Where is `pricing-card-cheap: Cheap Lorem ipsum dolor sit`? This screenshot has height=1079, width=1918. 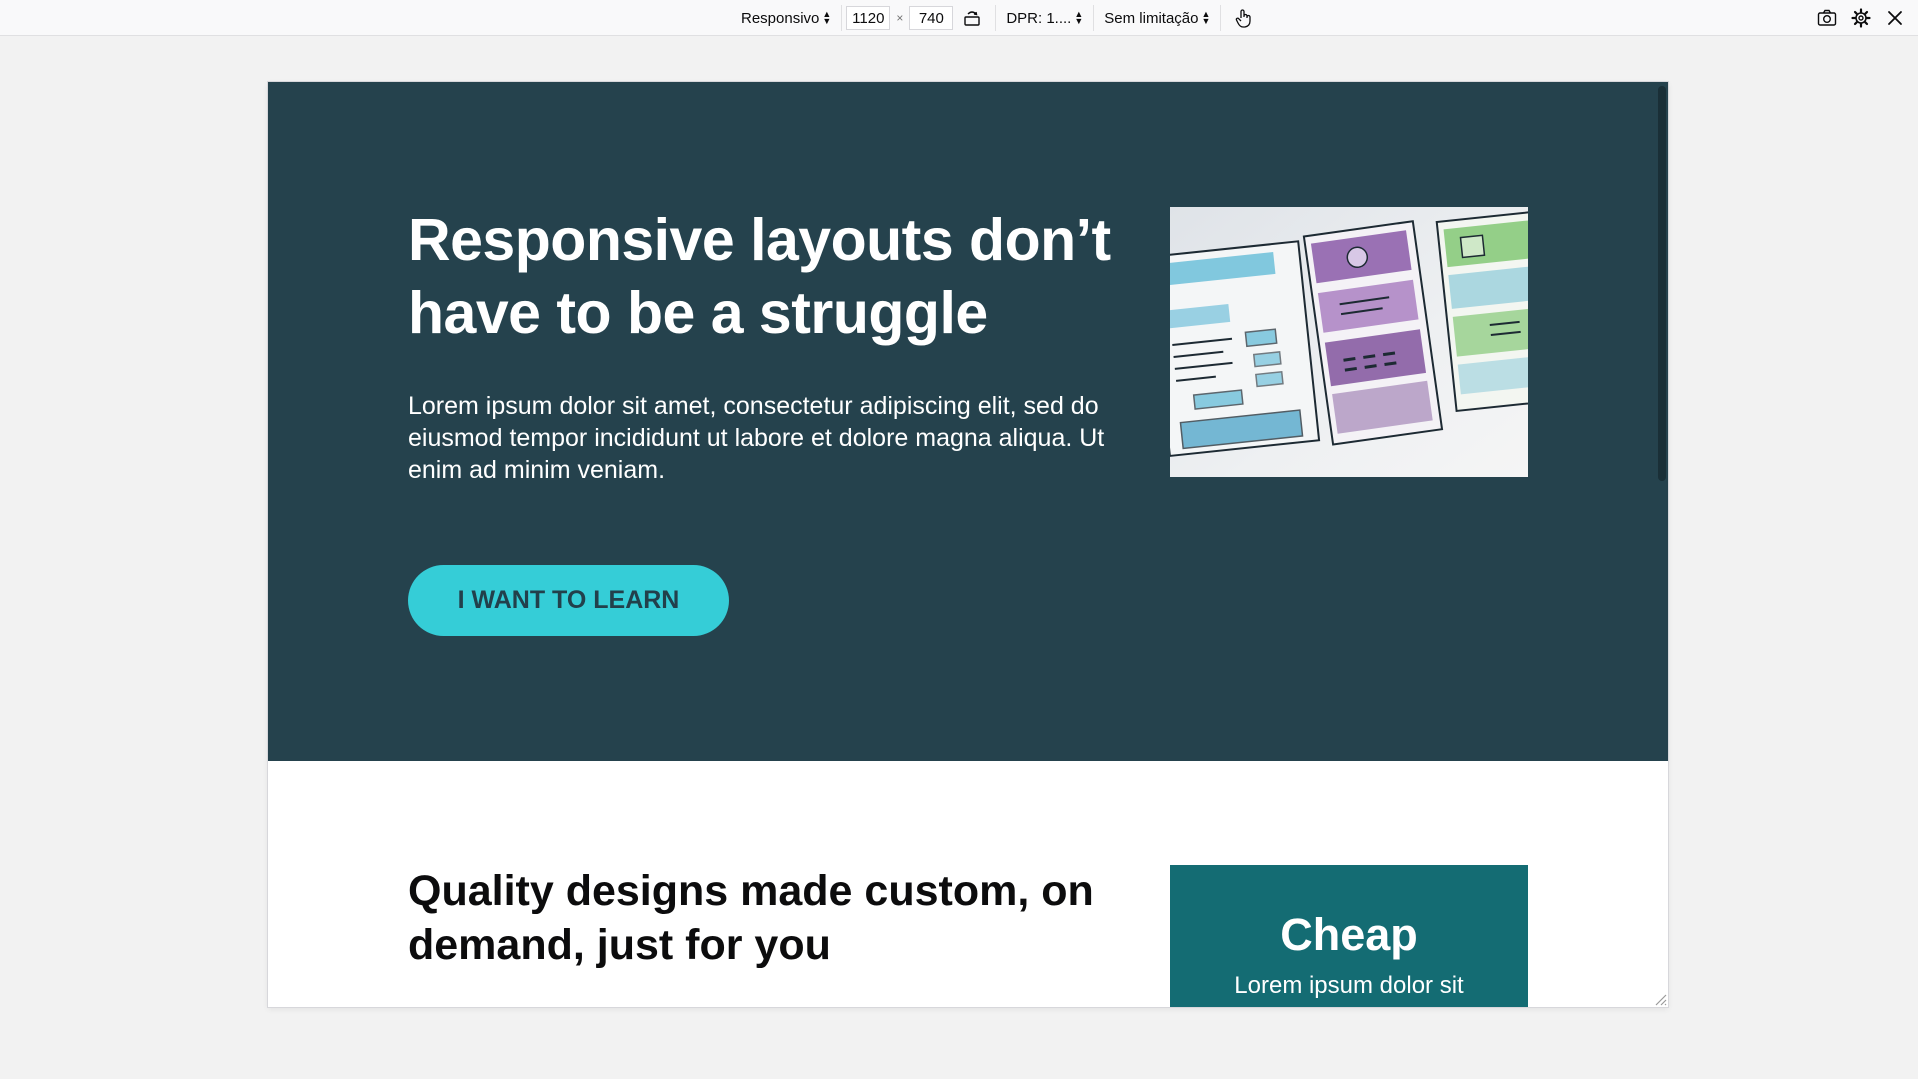 pricing-card-cheap: Cheap Lorem ipsum dolor sit is located at coordinates (1349, 936).